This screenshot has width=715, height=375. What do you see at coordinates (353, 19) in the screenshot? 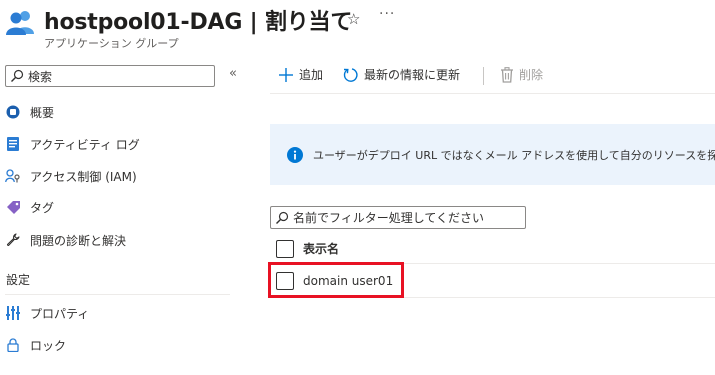
I see `star-icon: ☆` at bounding box center [353, 19].